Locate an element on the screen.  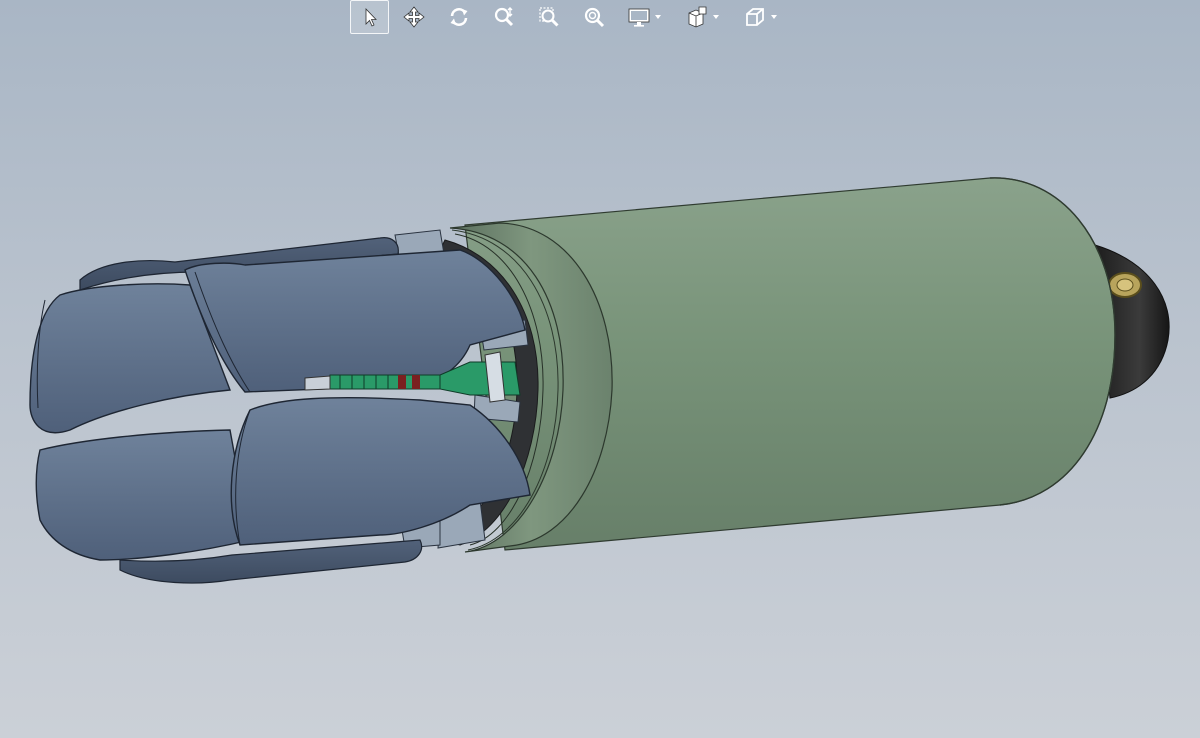
pan-button is located at coordinates (414, 17).